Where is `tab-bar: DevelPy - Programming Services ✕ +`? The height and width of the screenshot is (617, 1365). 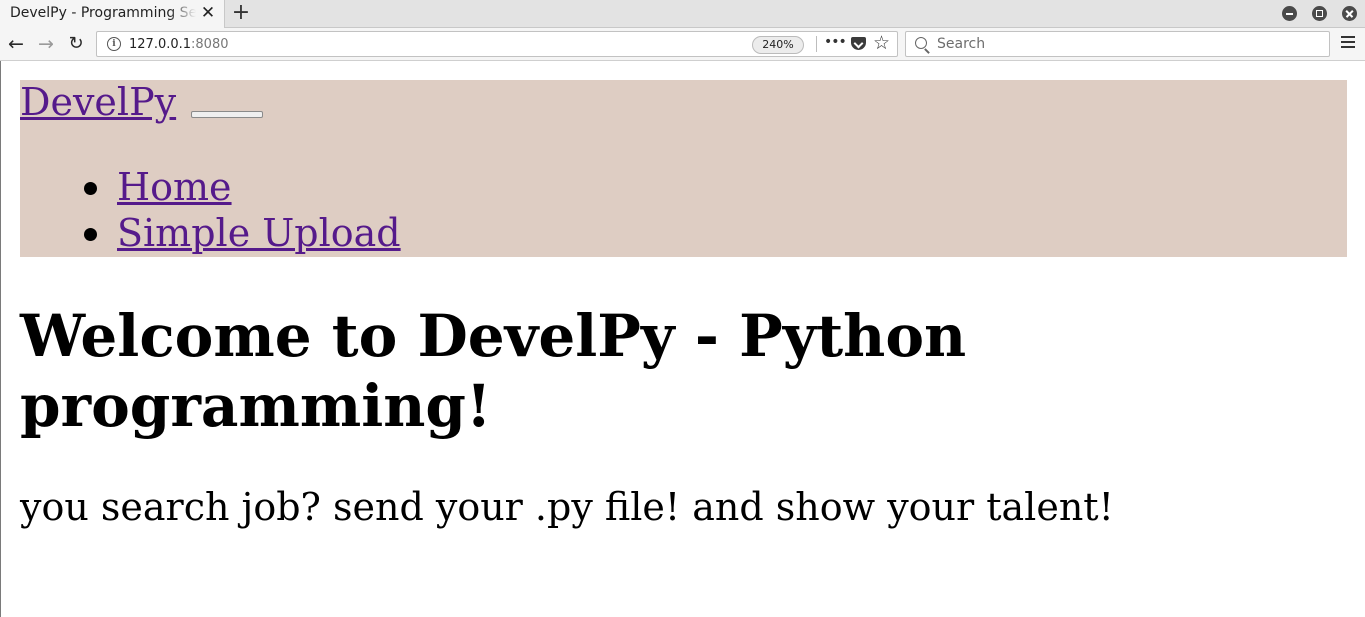 tab-bar: DevelPy - Programming Services ✕ + is located at coordinates (682, 14).